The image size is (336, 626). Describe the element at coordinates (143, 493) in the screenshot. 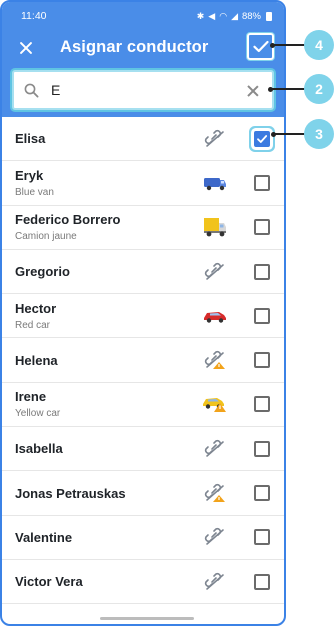

I see `driver-row: Jonas Petrauskas` at that location.